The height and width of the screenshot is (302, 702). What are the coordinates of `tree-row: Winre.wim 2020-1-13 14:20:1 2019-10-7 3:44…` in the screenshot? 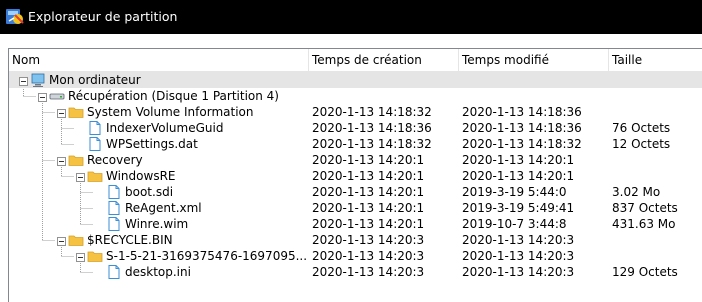 It's located at (355, 224).